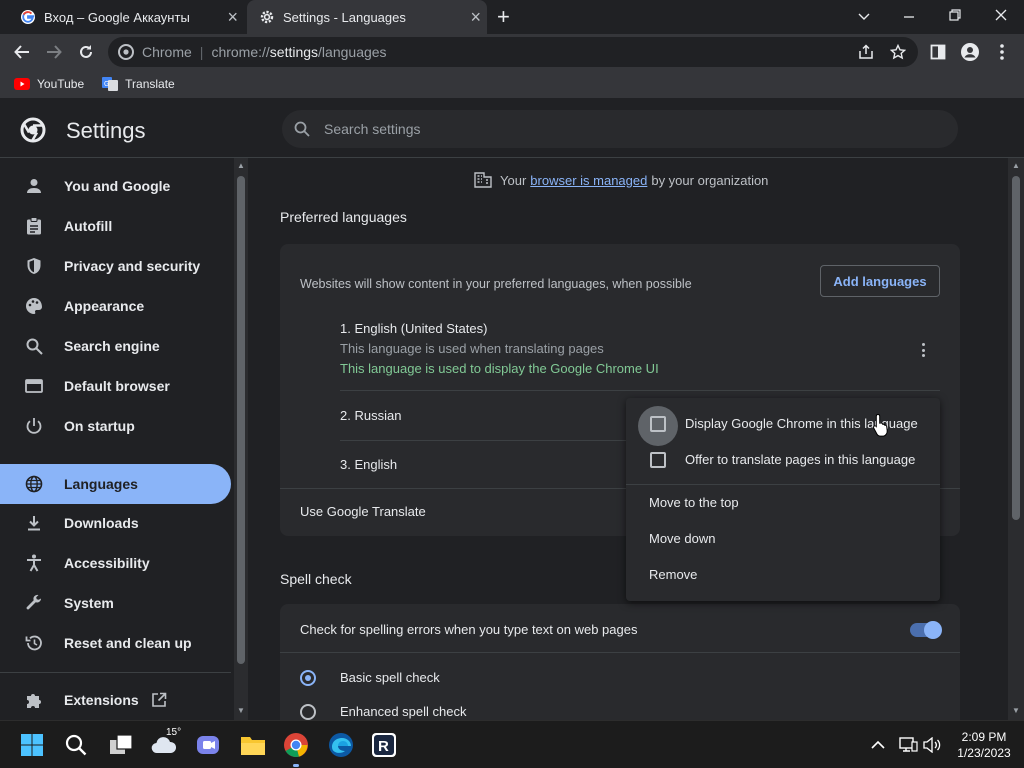 The height and width of the screenshot is (768, 1024). What do you see at coordinates (308, 678) in the screenshot?
I see `basic-spell-check-radio` at bounding box center [308, 678].